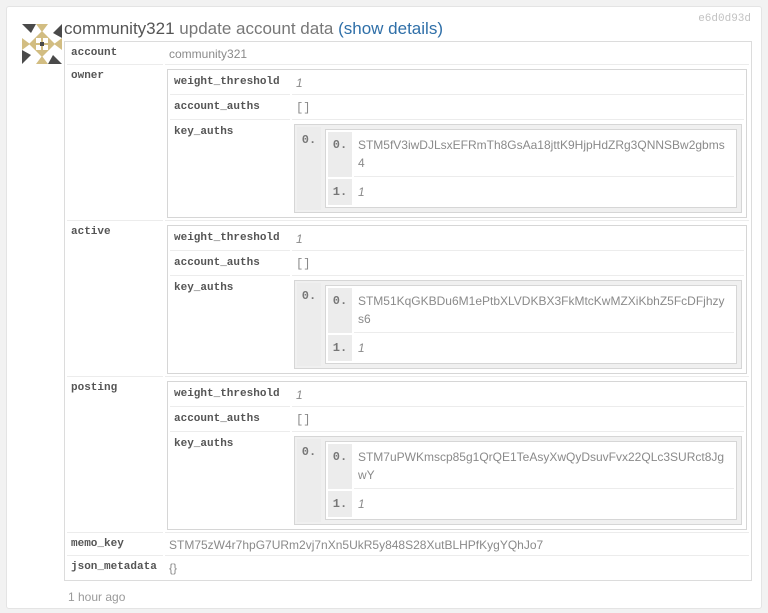  What do you see at coordinates (115, 300) in the screenshot?
I see `active-key: active` at bounding box center [115, 300].